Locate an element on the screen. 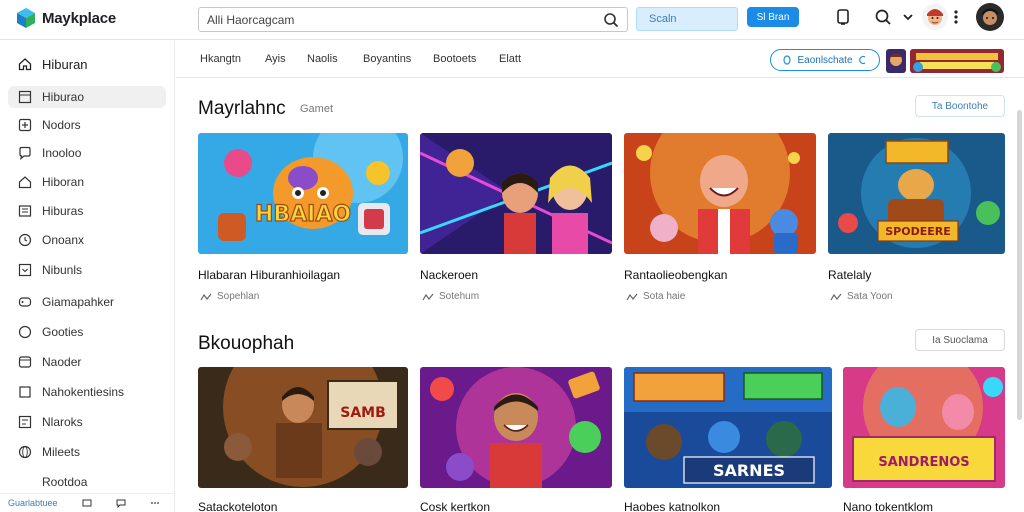 The width and height of the screenshot is (1024, 512). app-logo: Maykplace is located at coordinates (66, 18).